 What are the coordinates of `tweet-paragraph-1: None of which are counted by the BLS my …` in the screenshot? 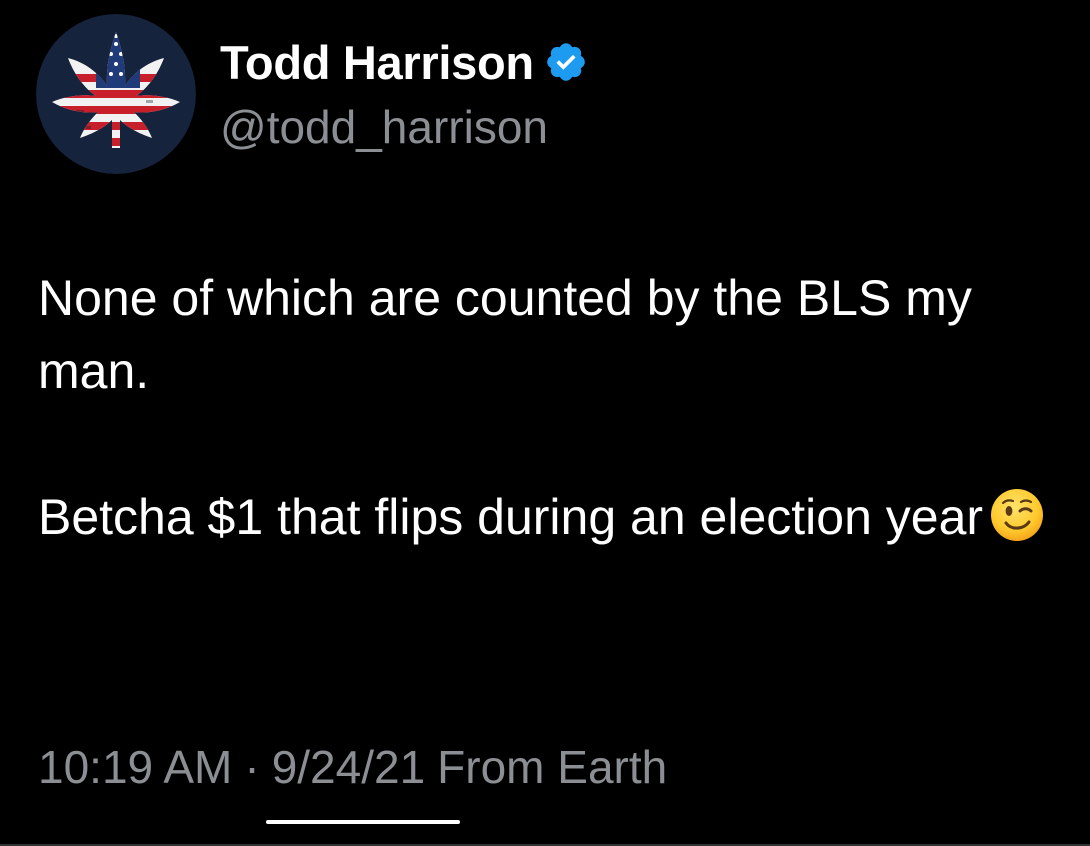 It's located at (505, 334).